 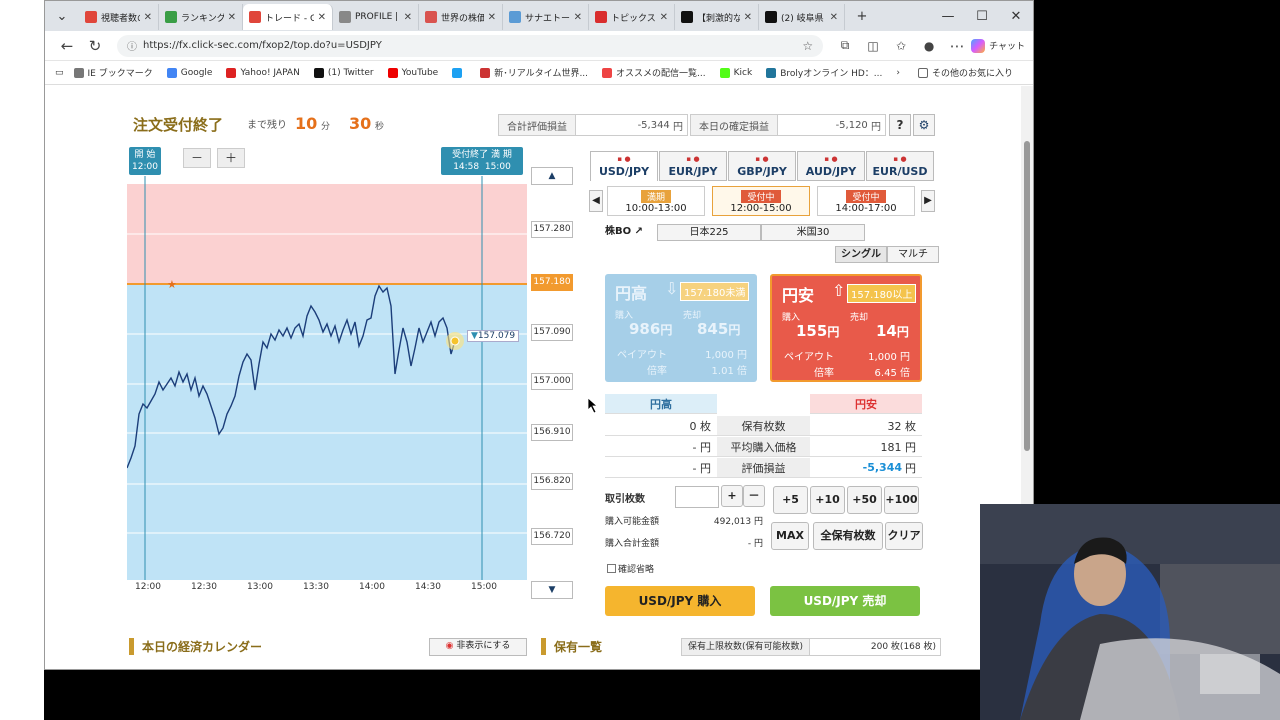 What do you see at coordinates (928, 201) in the screenshot?
I see `session-next-button: ▶` at bounding box center [928, 201].